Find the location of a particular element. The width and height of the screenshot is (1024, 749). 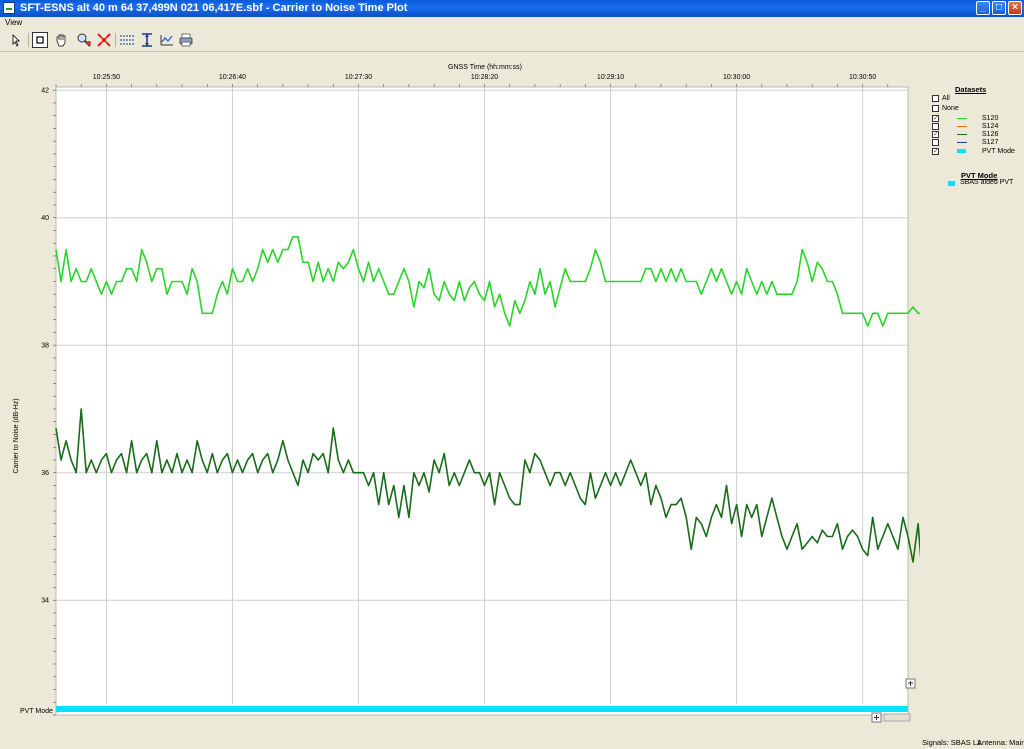

checkbox-s126: ✓ is located at coordinates (935, 134).